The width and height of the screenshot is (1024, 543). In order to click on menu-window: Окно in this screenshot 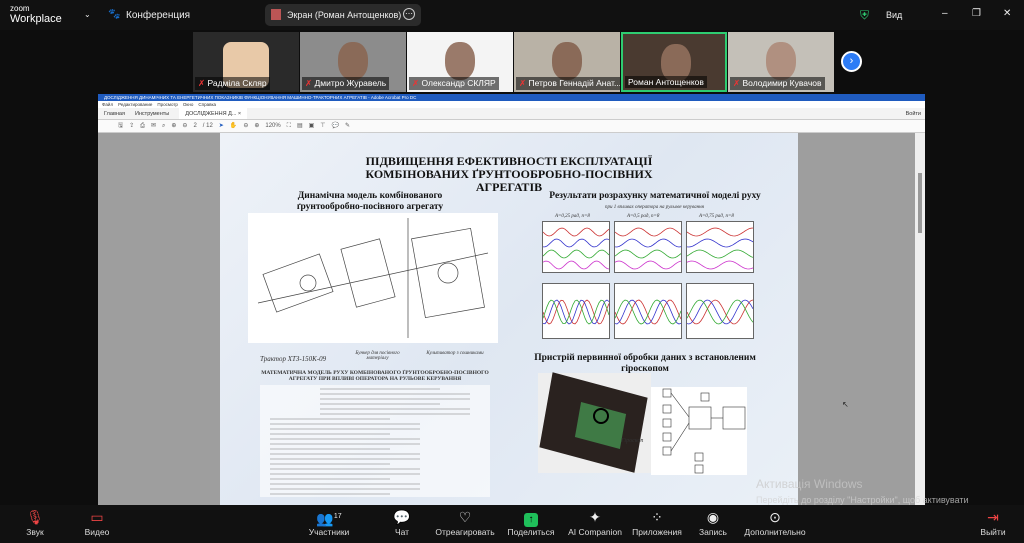, I will do `click(188, 104)`.